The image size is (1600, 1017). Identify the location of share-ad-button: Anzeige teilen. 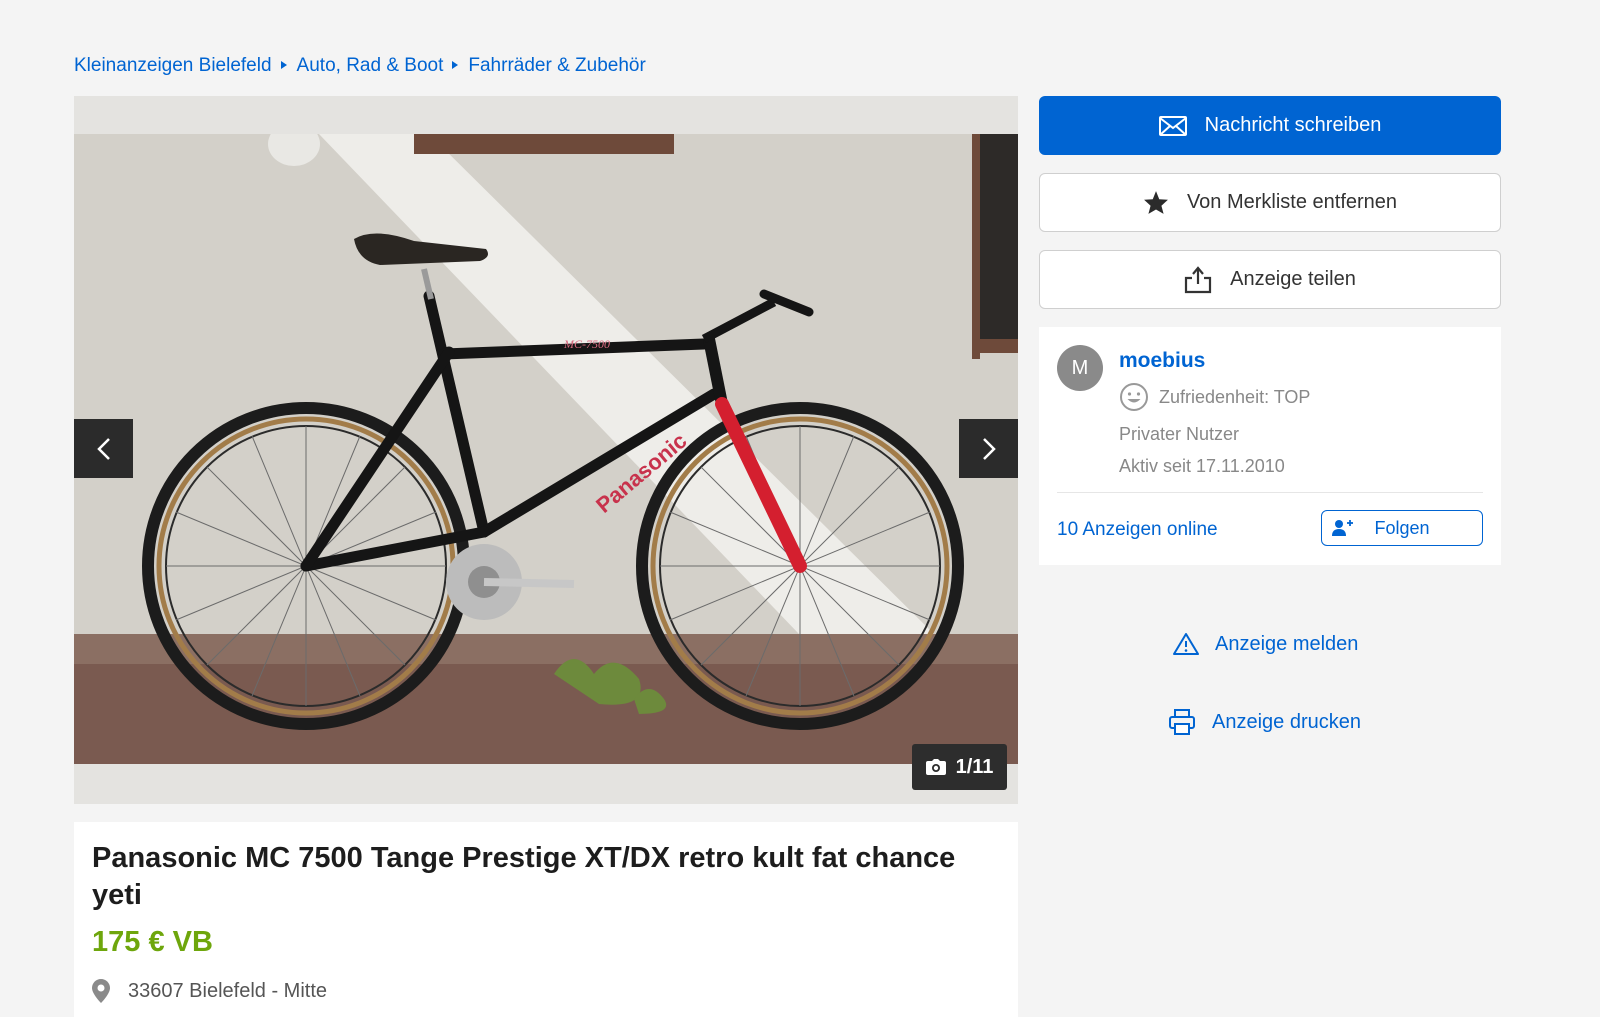
(1270, 279).